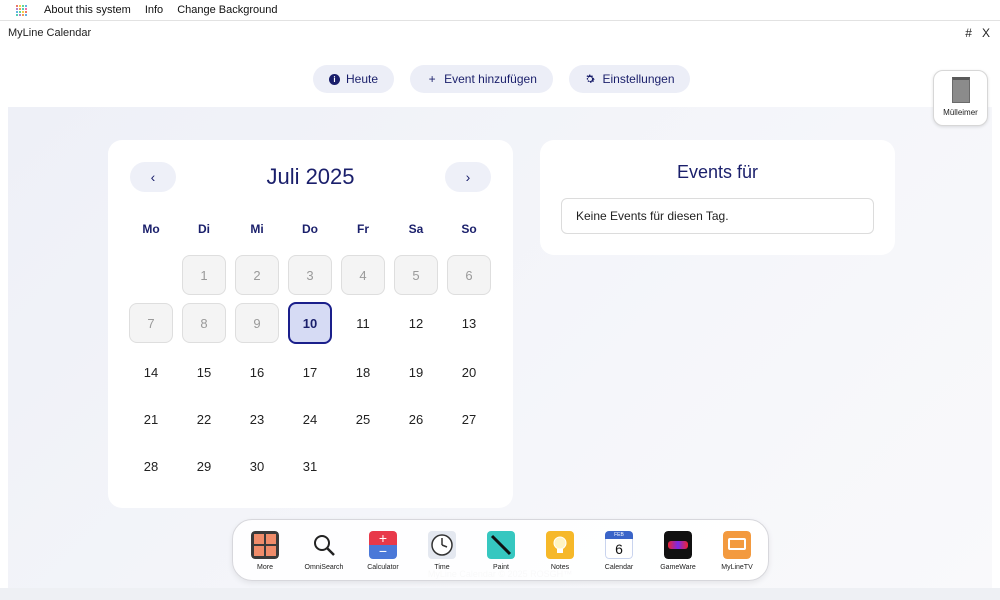  Describe the element at coordinates (363, 275) in the screenshot. I see `day-cell: 4` at that location.